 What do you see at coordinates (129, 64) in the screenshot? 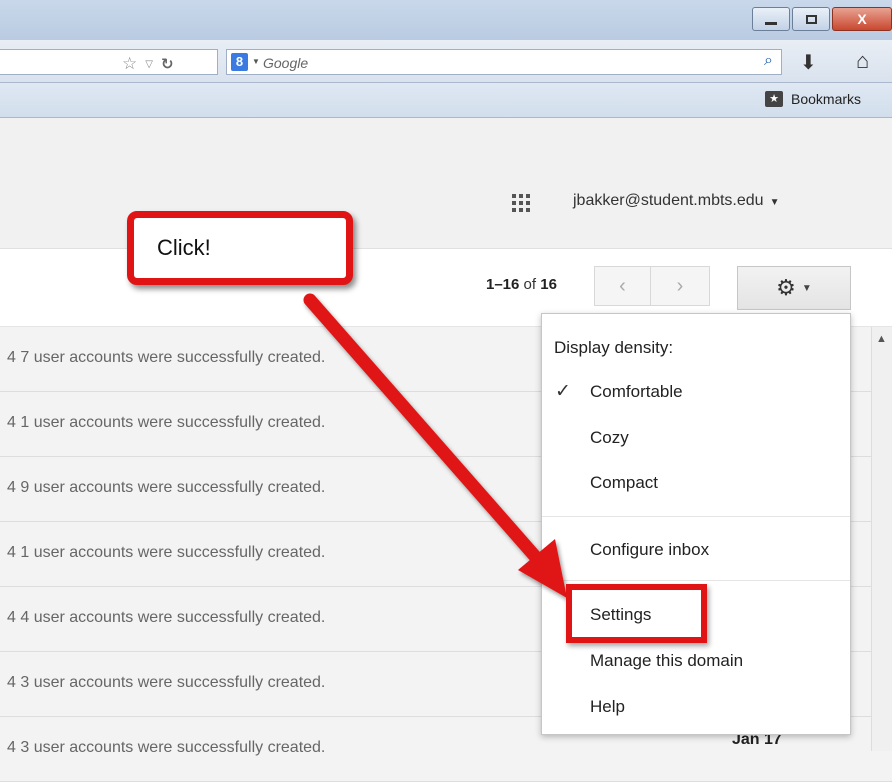
I see `star-icon: ☆` at bounding box center [129, 64].